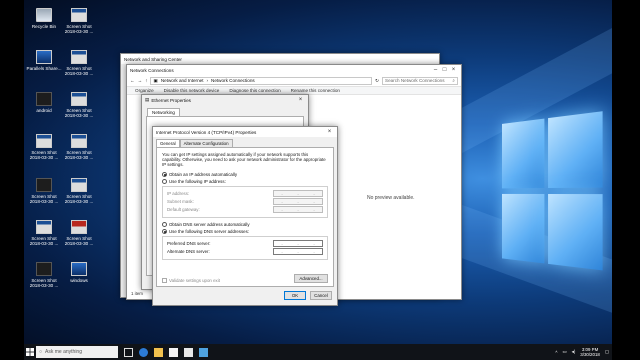 Image resolution: width=640 pixels, height=360 pixels. Describe the element at coordinates (44, 18) in the screenshot. I see `desktop-icon: Recycle Bin` at that location.